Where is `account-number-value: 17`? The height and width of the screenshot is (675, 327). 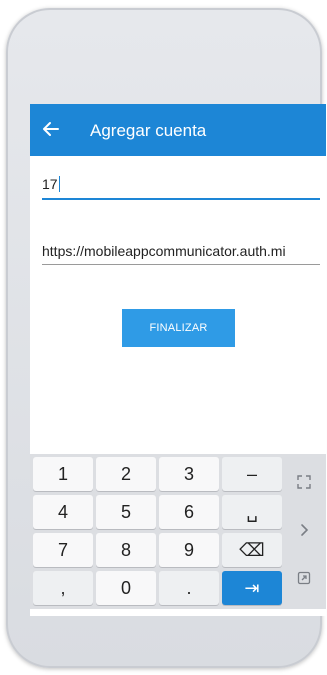 account-number-value: 17 is located at coordinates (51, 184).